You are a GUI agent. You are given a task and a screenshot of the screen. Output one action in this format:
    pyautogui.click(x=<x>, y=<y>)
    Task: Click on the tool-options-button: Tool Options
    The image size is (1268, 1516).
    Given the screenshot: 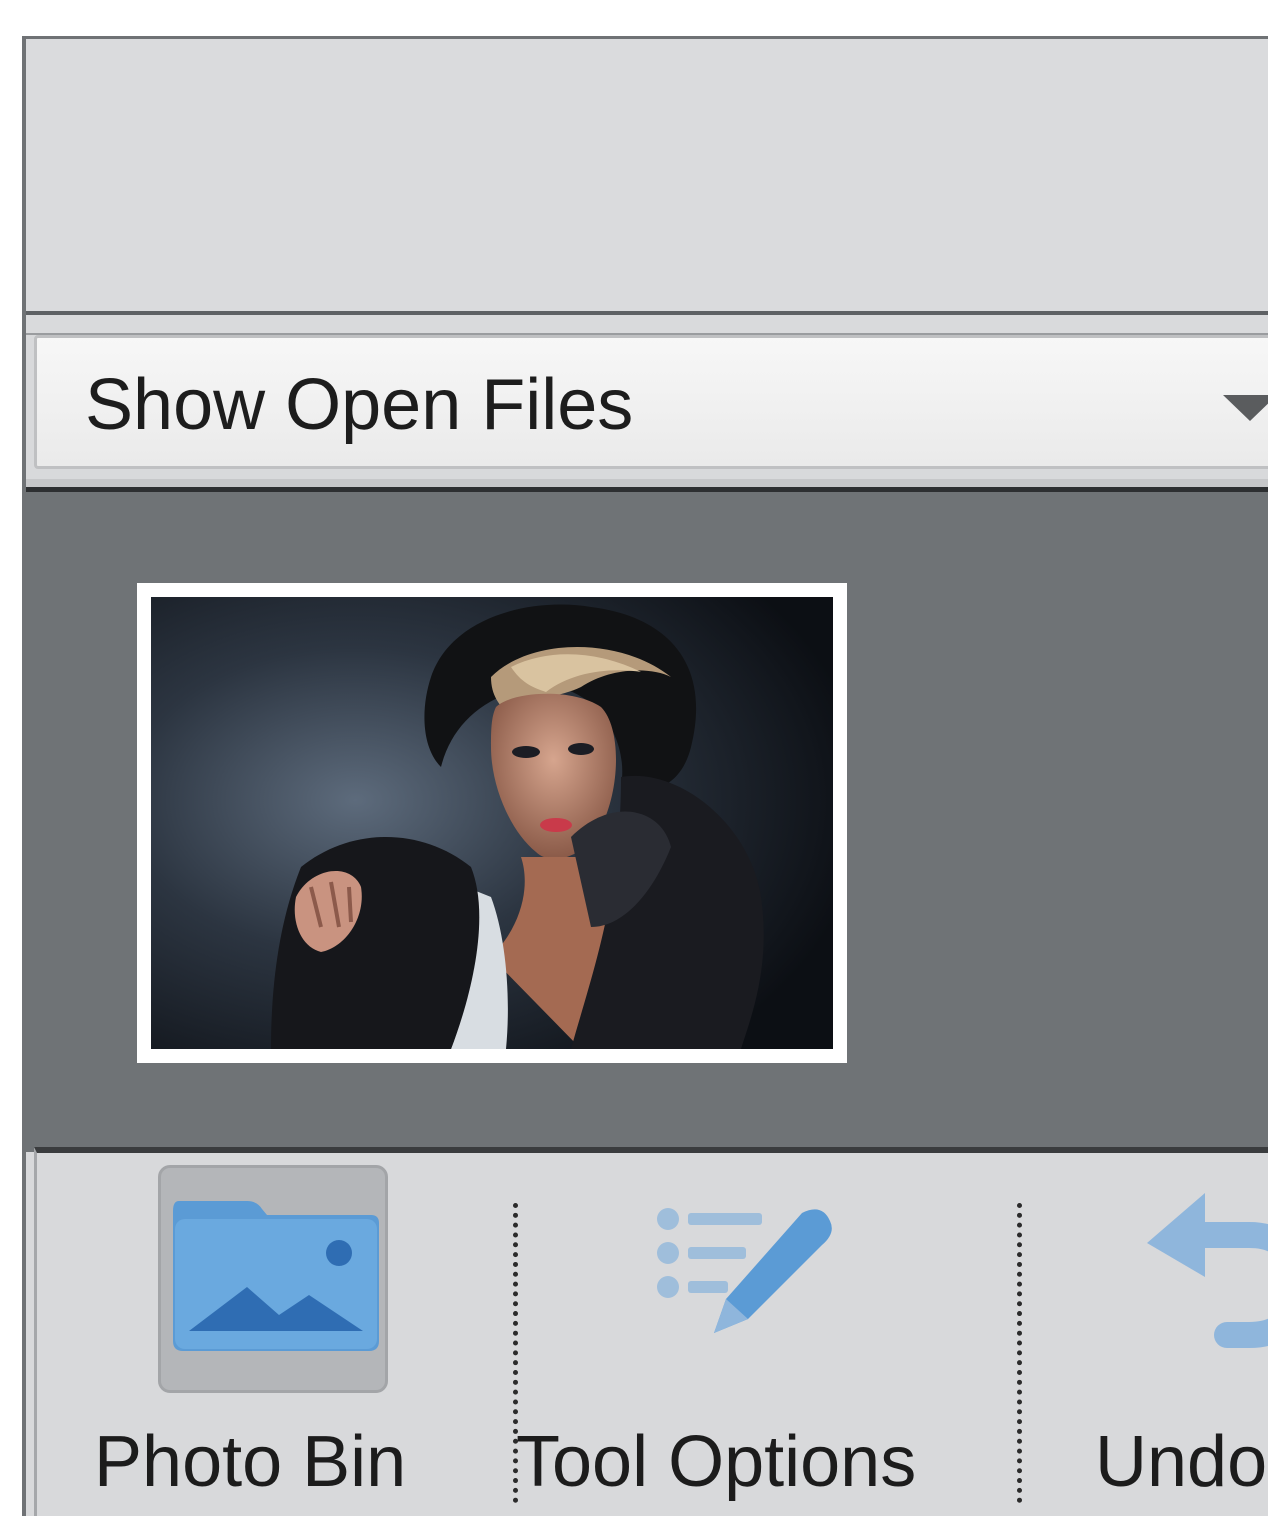 What is the action you would take?
    pyautogui.click(x=752, y=1333)
    